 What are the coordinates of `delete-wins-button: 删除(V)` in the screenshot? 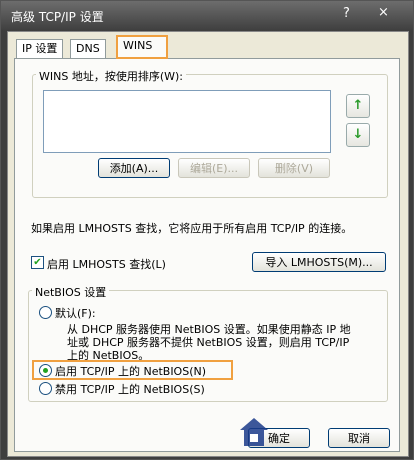 It's located at (294, 168).